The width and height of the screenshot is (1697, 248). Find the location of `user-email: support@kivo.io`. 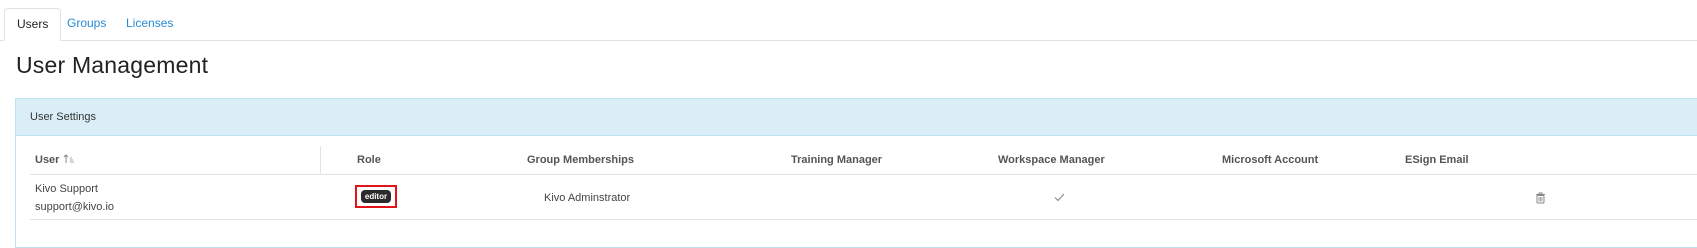

user-email: support@kivo.io is located at coordinates (75, 207).